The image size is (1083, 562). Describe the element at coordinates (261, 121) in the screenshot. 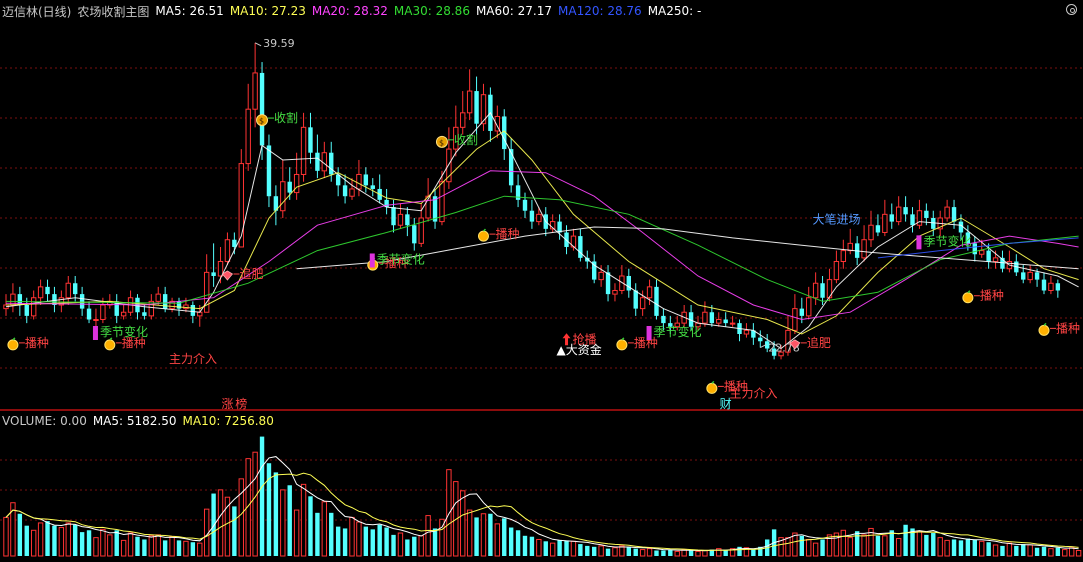

I see `money-bag-symbol: $` at that location.